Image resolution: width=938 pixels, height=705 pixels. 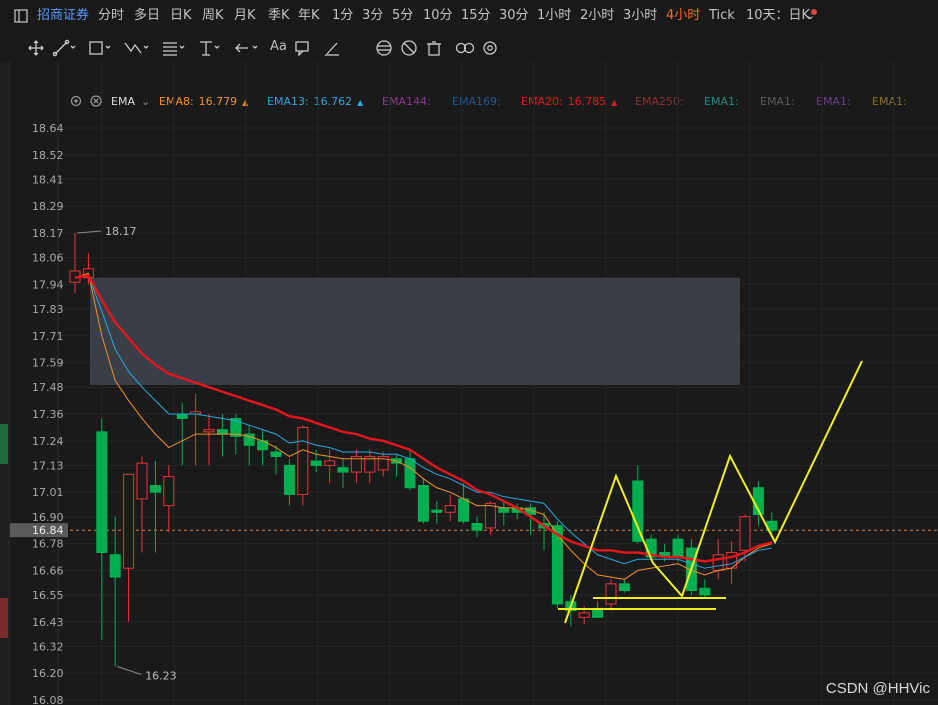 What do you see at coordinates (4, 444) in the screenshot?
I see `left-strip-green-tag` at bounding box center [4, 444].